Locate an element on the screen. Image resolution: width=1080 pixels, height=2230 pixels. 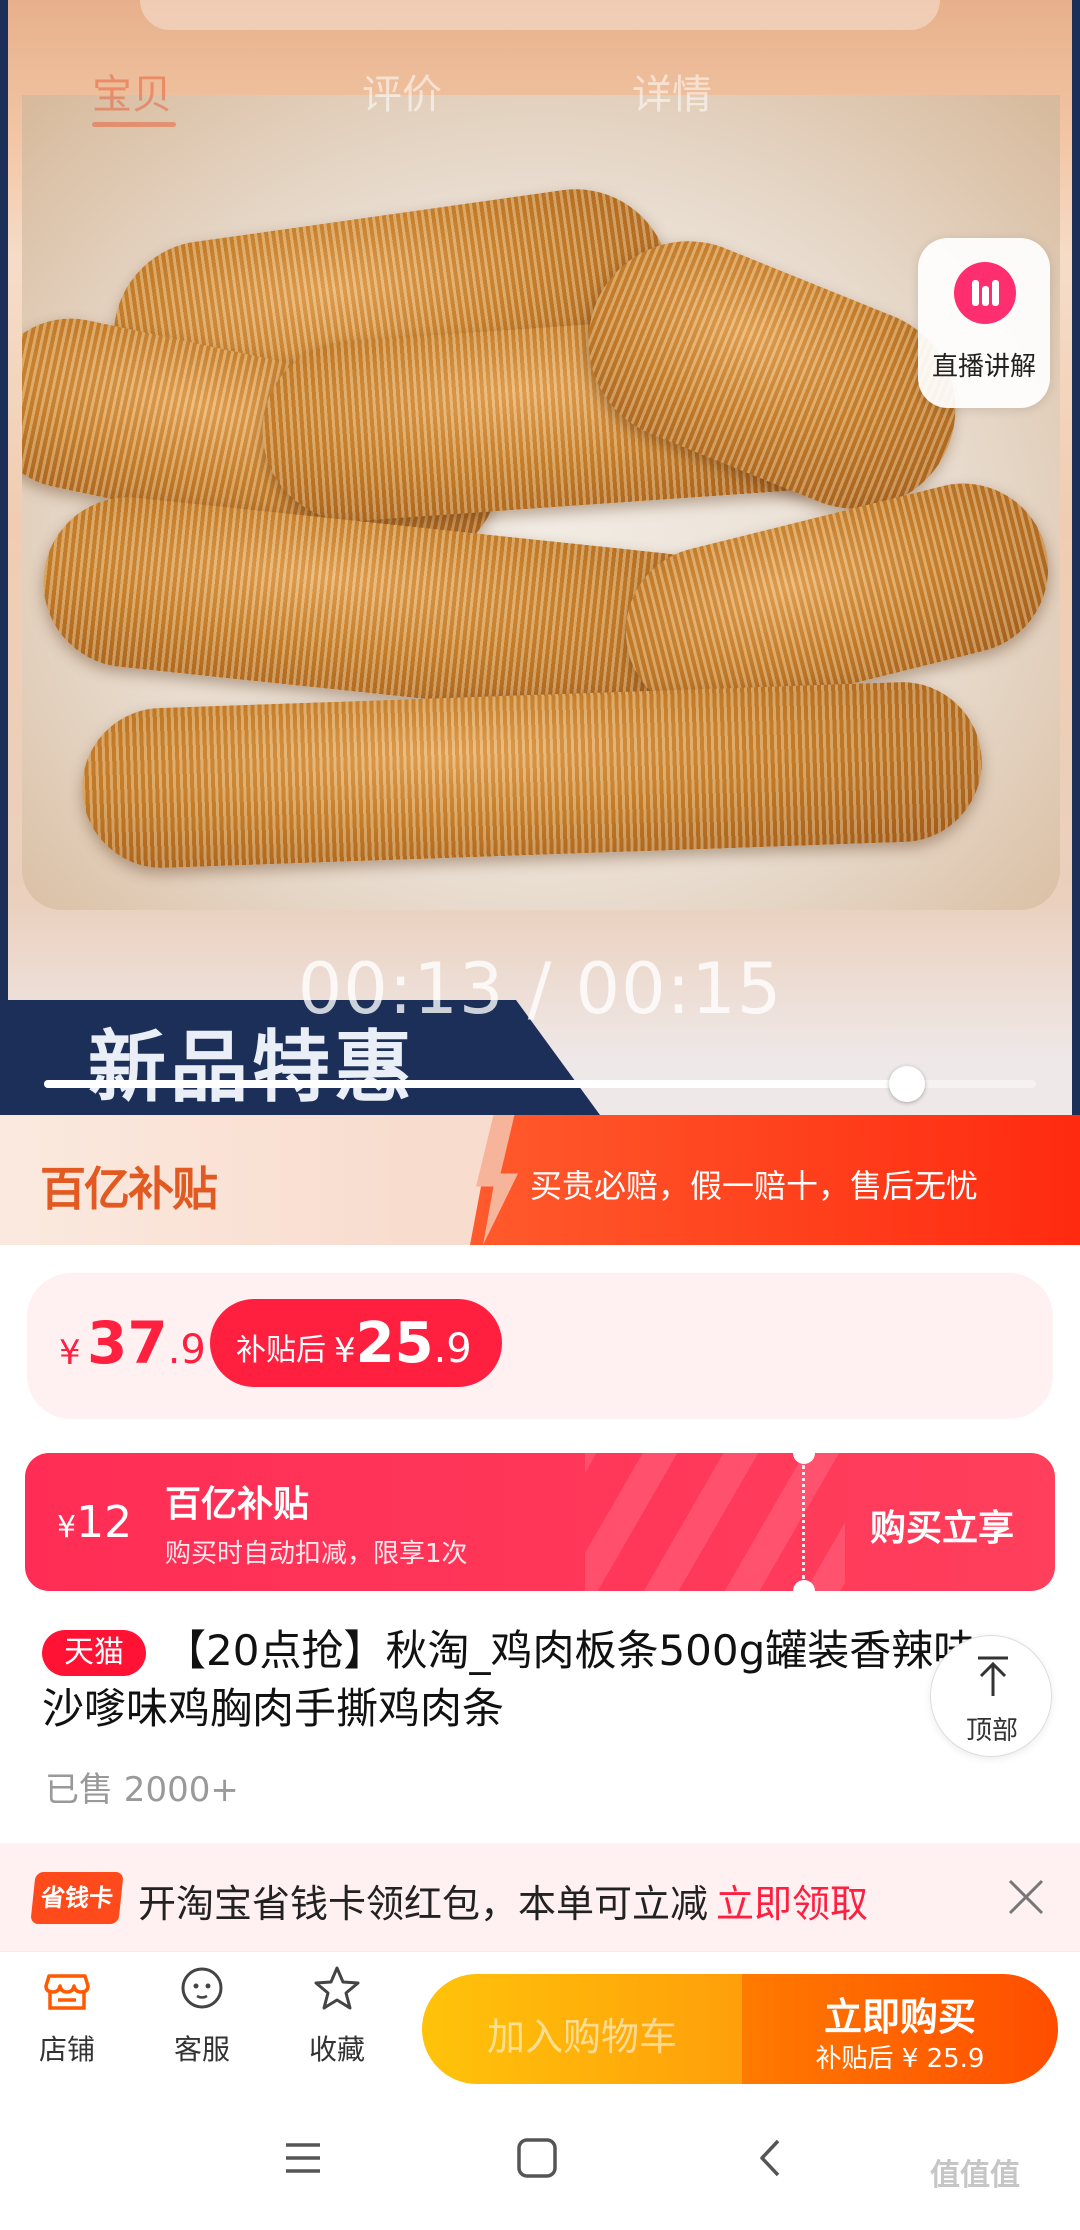
back-to-top-label: 顶部 is located at coordinates (991, 1731).